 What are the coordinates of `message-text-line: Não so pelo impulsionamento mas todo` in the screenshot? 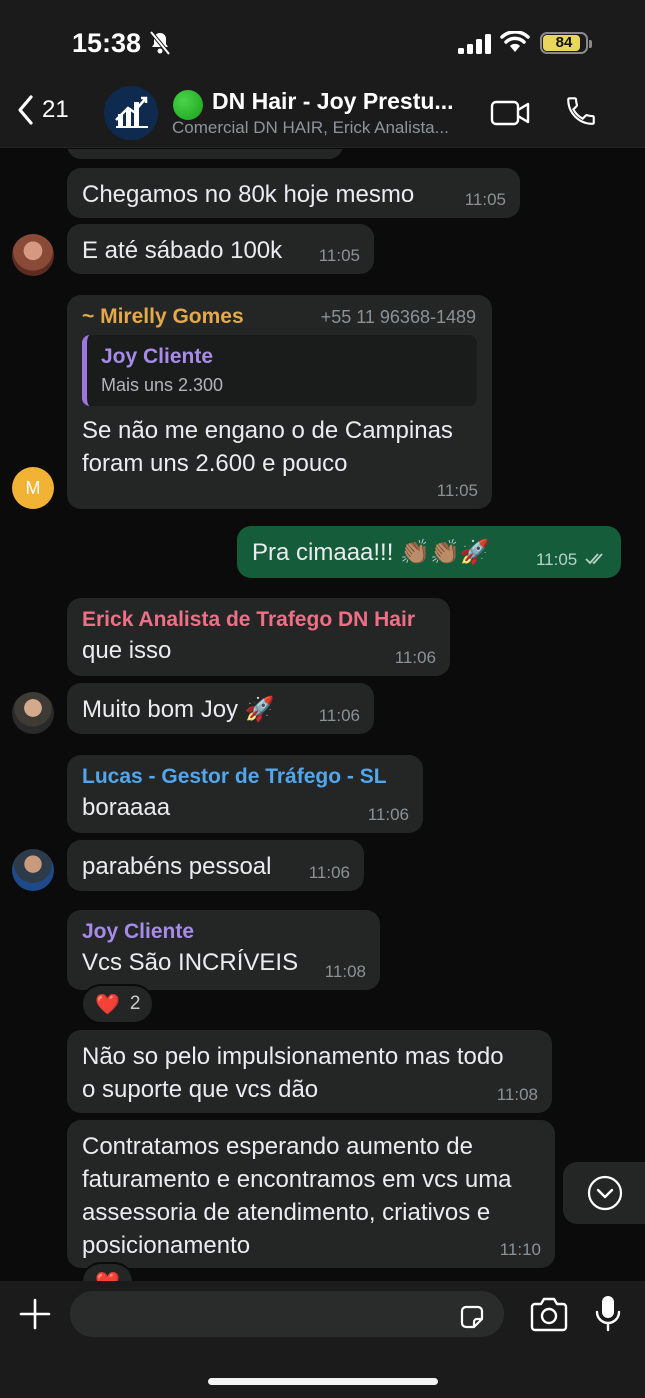 It's located at (293, 1056).